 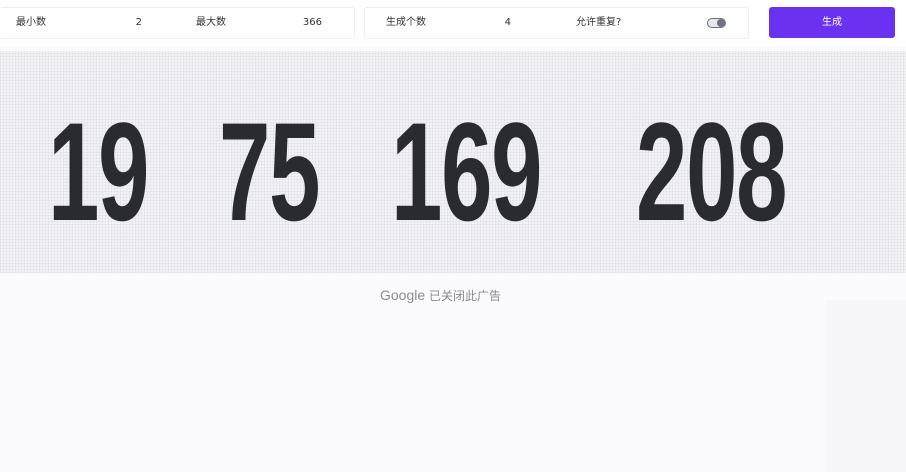 I want to click on settings-toolbar: 最小数 2 最大数 366 生成个数 4 允许重复? 生成, so click(x=453, y=23).